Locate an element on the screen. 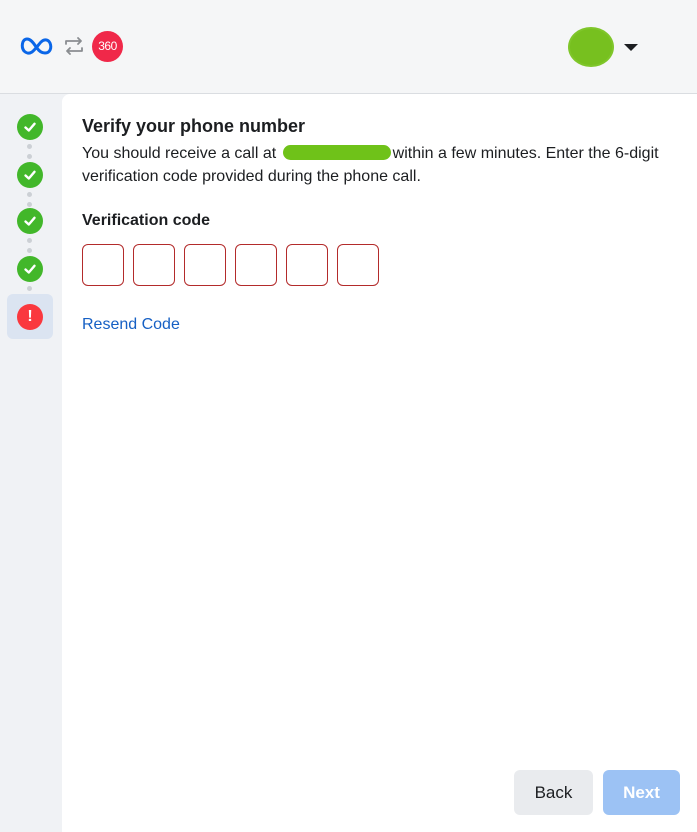 The width and height of the screenshot is (697, 832). step-1-check-icon is located at coordinates (30, 127).